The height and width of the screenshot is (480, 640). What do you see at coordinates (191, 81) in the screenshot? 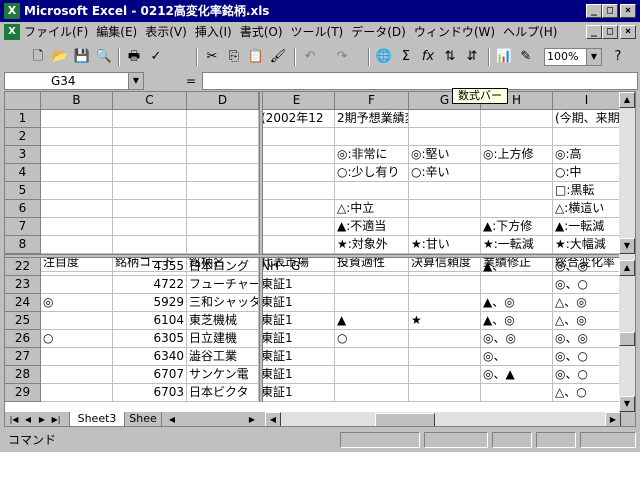
I see `equals-button: =` at bounding box center [191, 81].